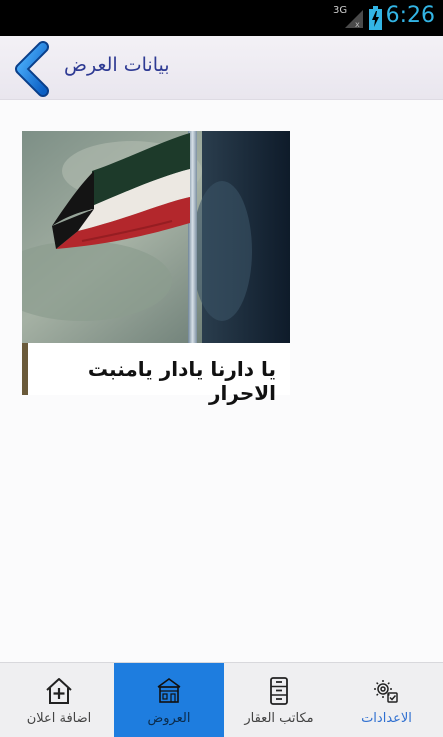 The image size is (443, 737). I want to click on nav-add-listing-label: اضافة اعلان, so click(59, 718).